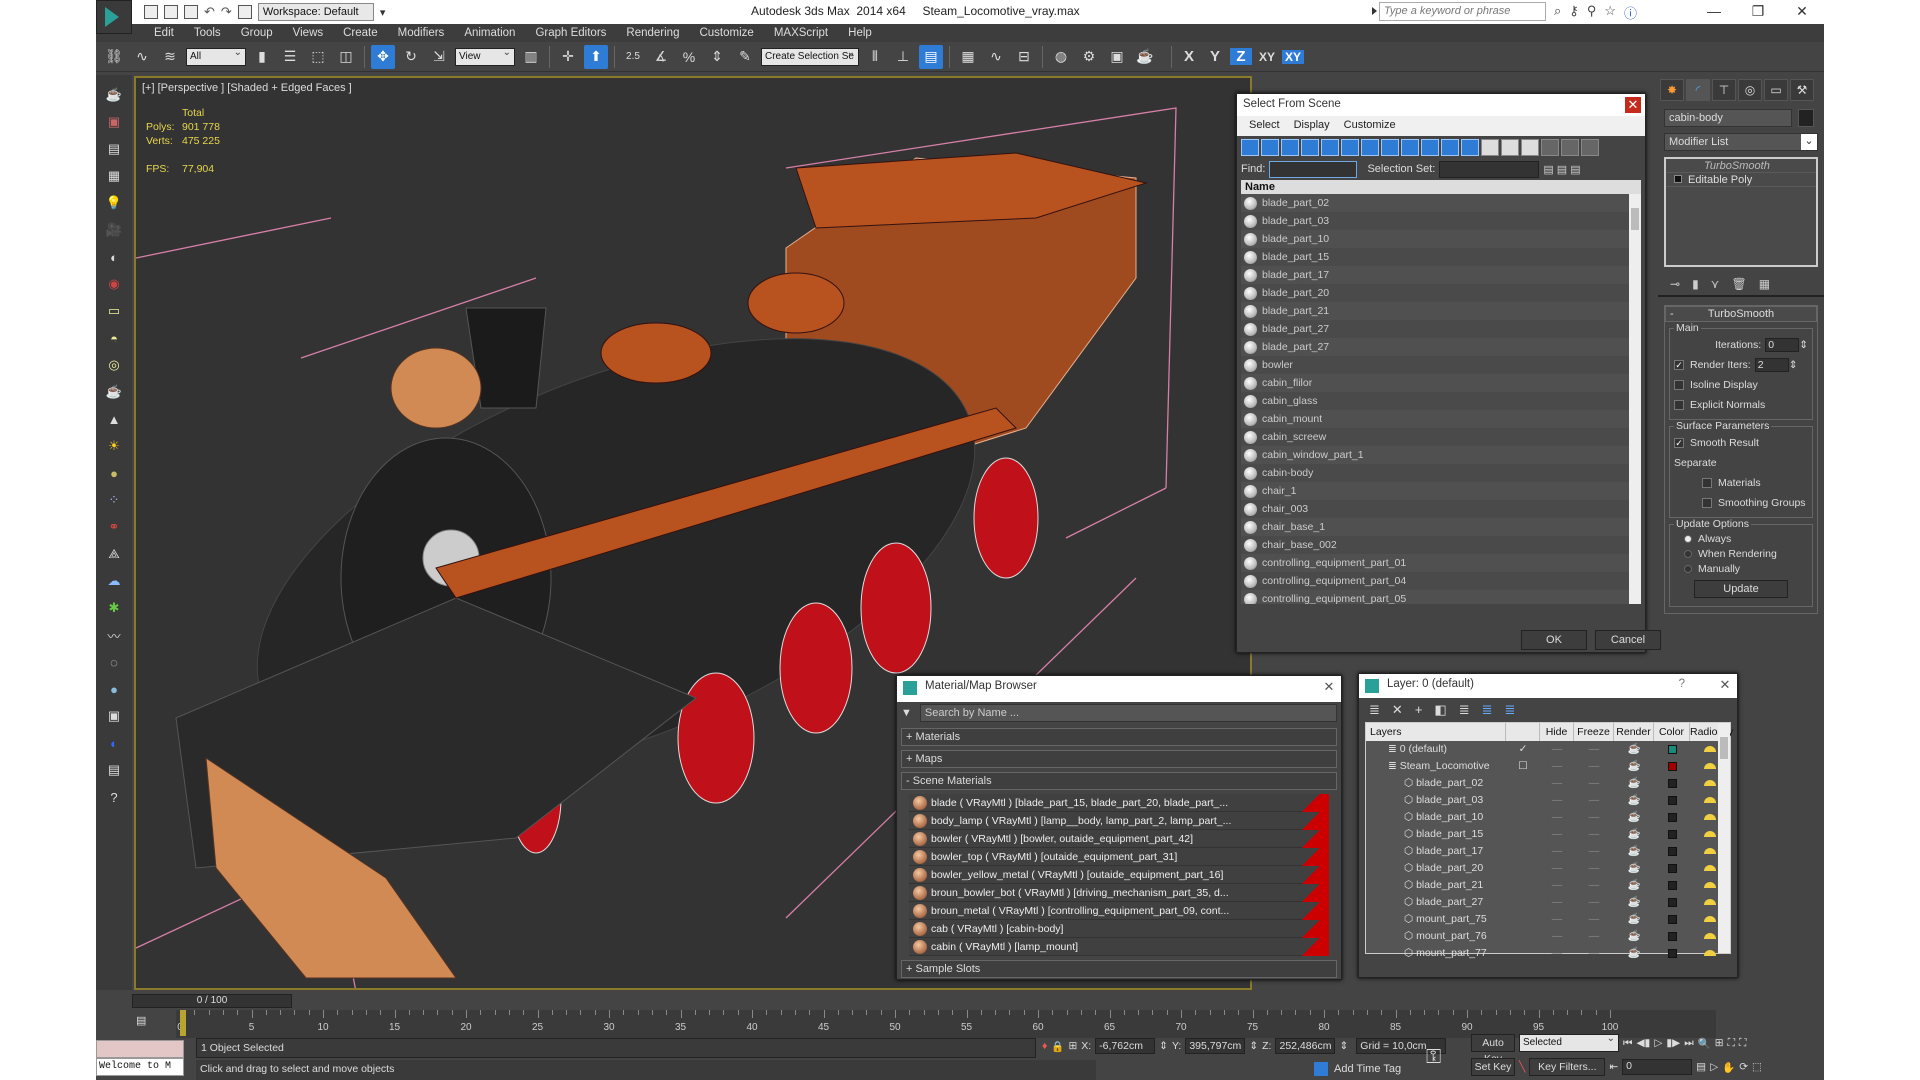 This screenshot has width=1920, height=1080. Describe the element at coordinates (1310, 147) in the screenshot. I see `filter-cameras-icon` at that location.